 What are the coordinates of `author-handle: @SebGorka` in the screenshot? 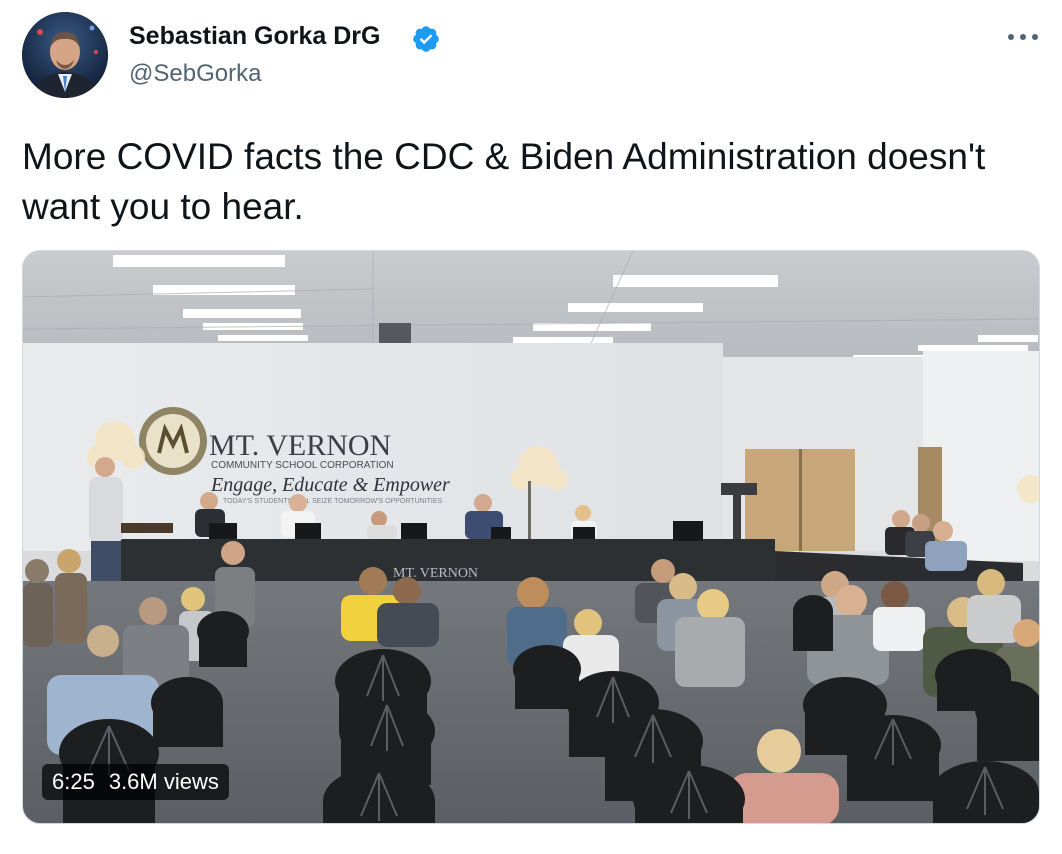 It's located at (195, 74).